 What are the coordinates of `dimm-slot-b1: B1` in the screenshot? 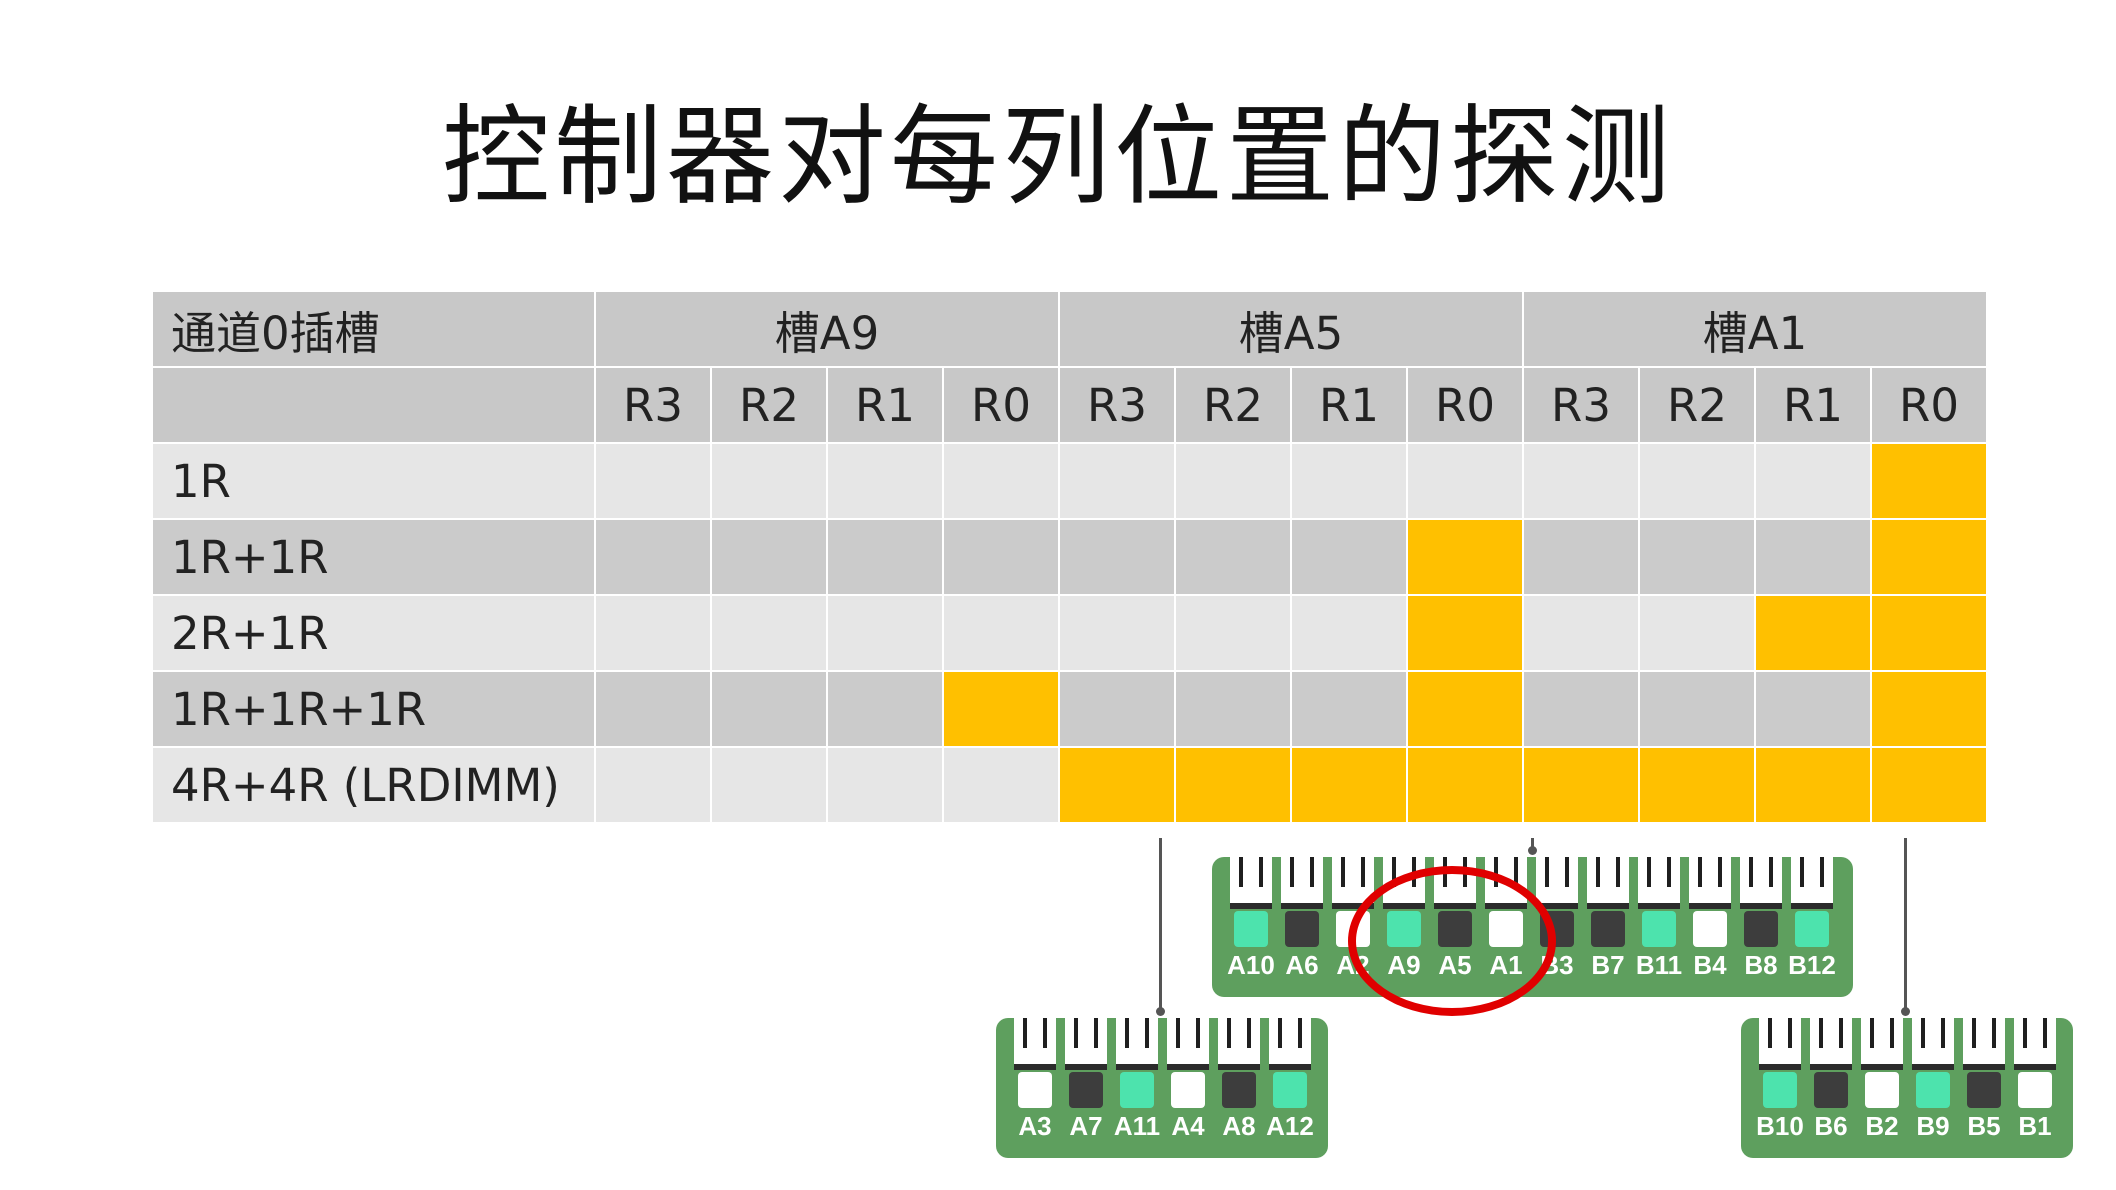 It's located at (2035, 1083).